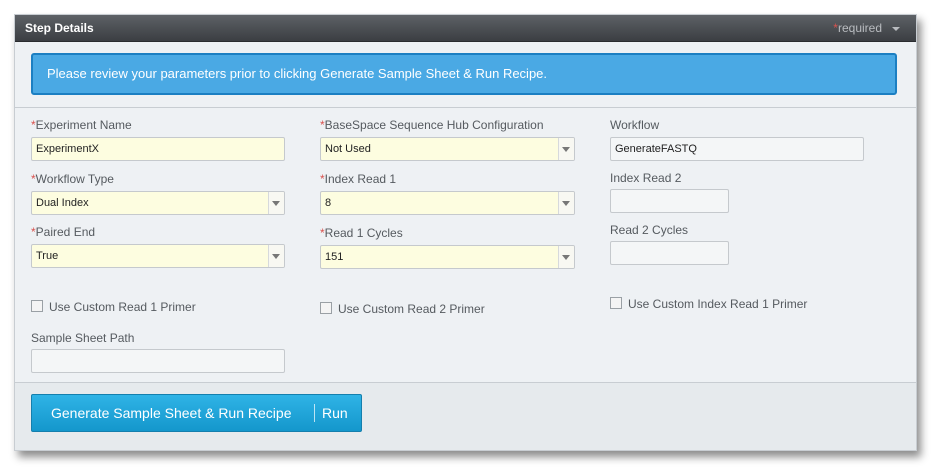  Describe the element at coordinates (314, 413) in the screenshot. I see `button-separator` at that location.